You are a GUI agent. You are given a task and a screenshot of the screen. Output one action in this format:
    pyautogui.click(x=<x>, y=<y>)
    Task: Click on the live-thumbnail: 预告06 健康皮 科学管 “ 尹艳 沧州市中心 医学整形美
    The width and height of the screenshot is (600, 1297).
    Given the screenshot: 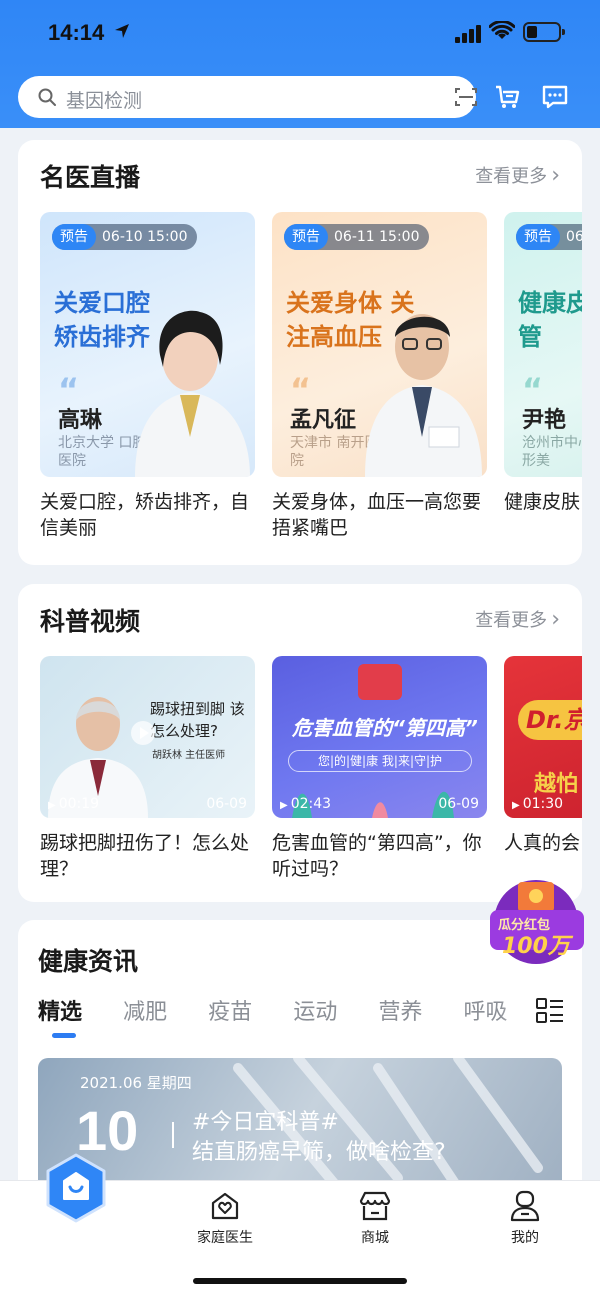 What is the action you would take?
    pyautogui.click(x=543, y=344)
    